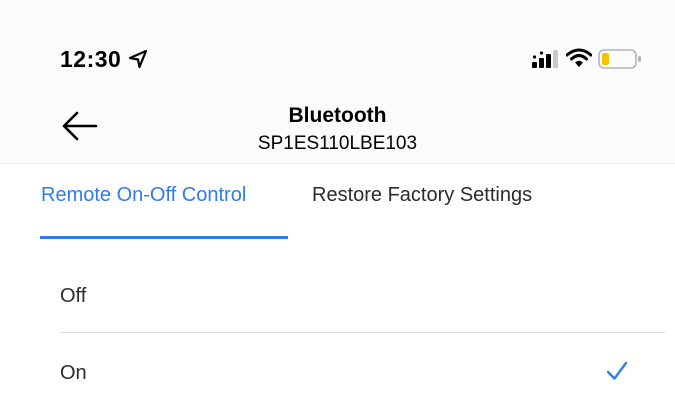  I want to click on page-title: Bluetooth, so click(337, 115).